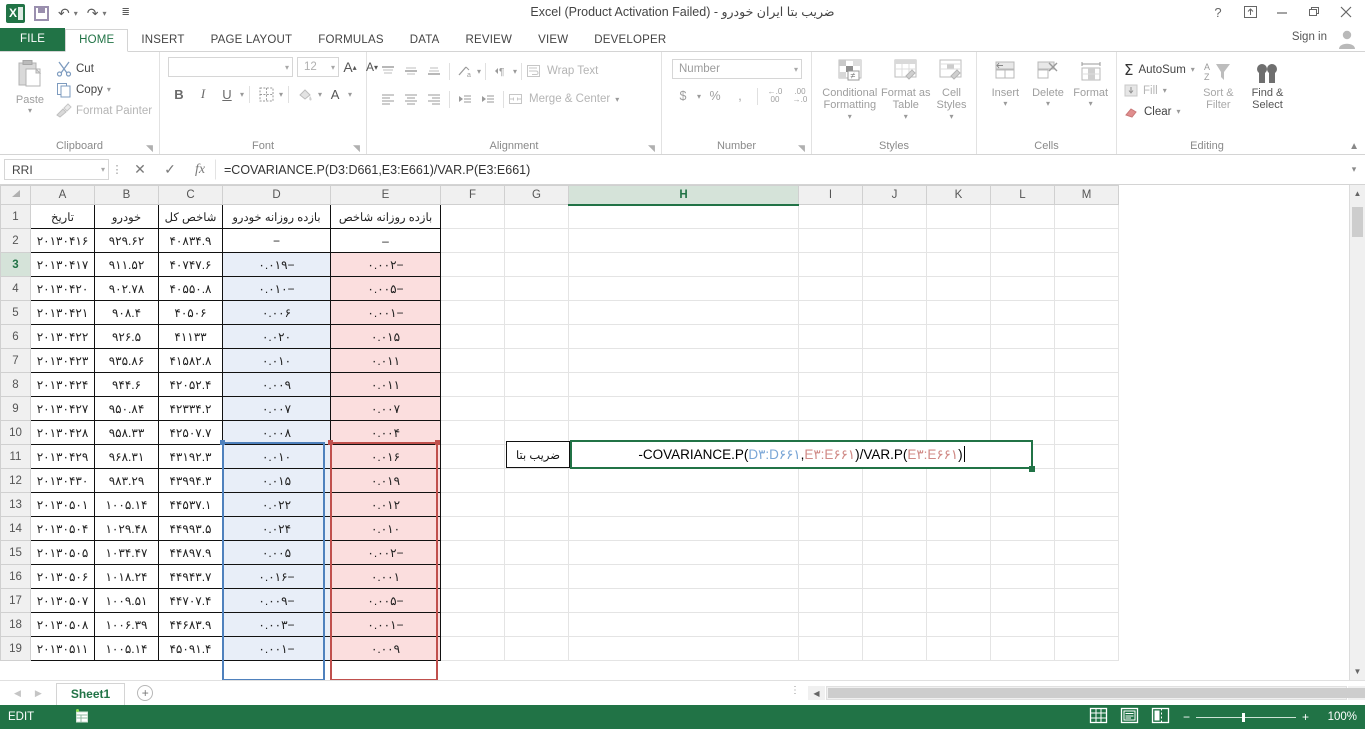 The width and height of the screenshot is (1365, 729). I want to click on row-header-18: 18, so click(15, 624).